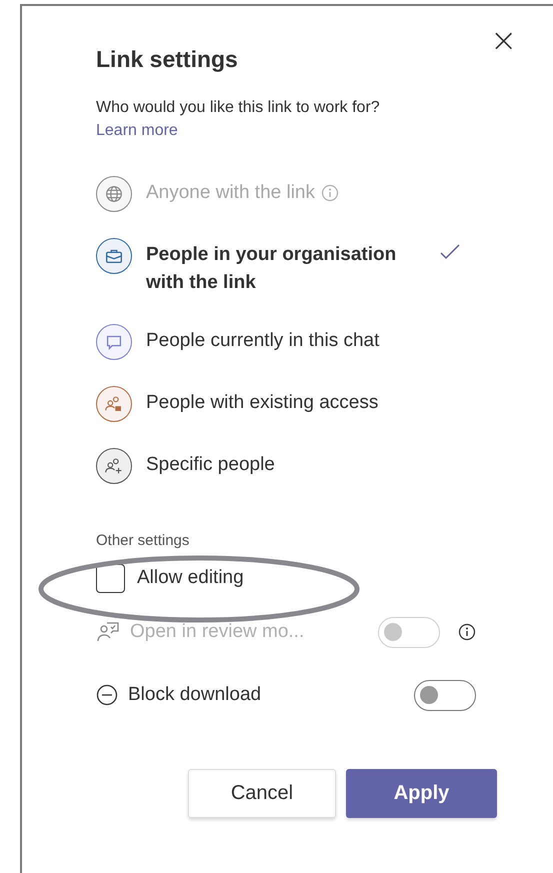 The width and height of the screenshot is (553, 873). I want to click on briefcase-icon, so click(114, 256).